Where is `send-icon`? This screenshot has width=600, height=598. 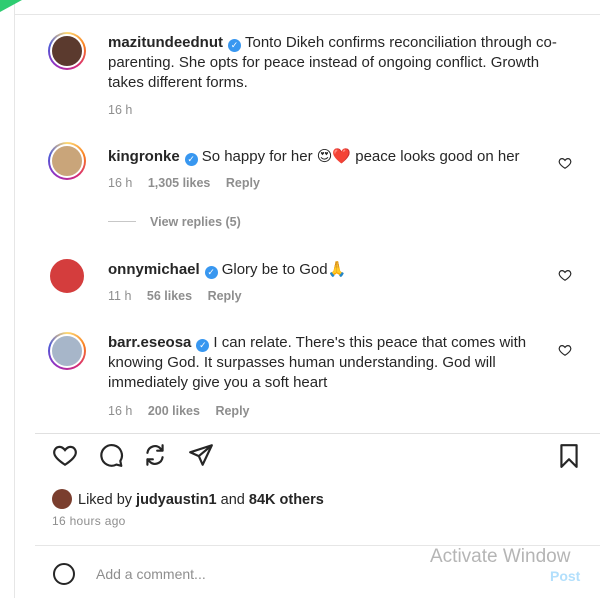 send-icon is located at coordinates (201, 455).